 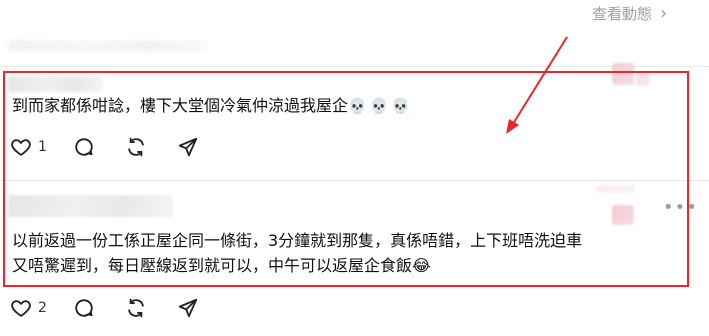 I want to click on view-activity-link: 查看動態 ›, so click(x=629, y=13).